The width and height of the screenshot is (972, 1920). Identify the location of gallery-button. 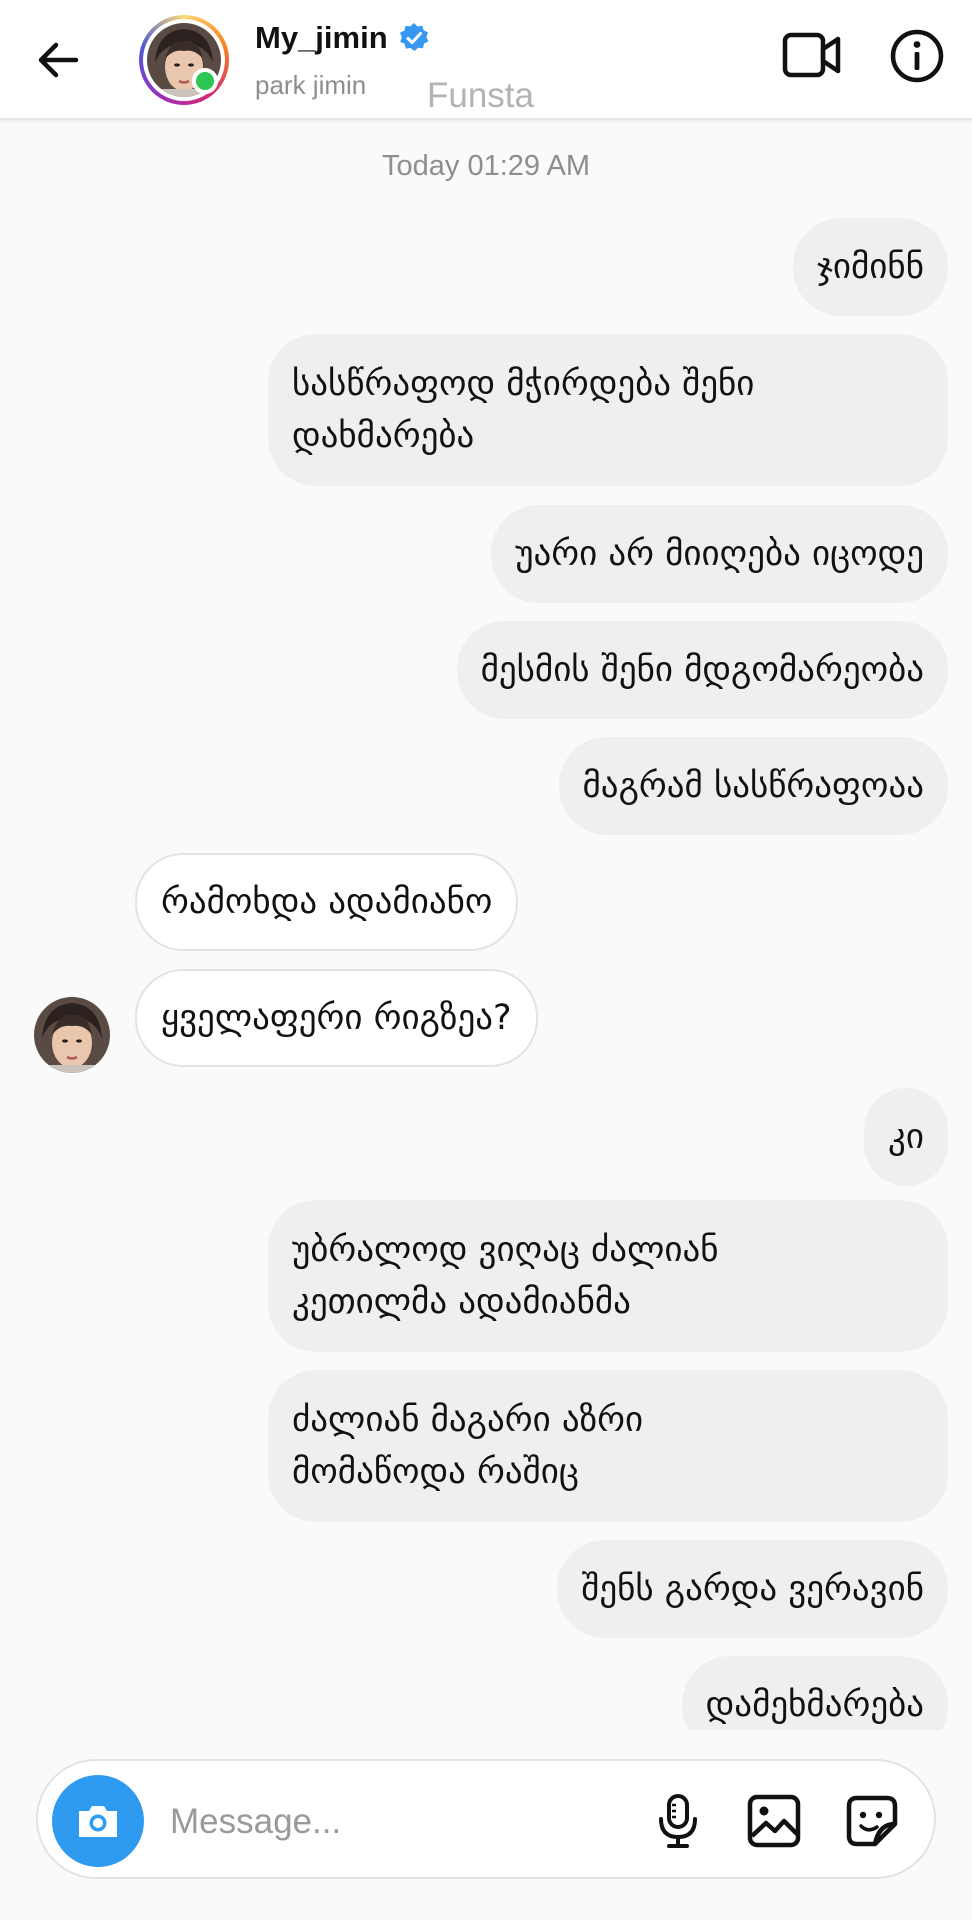
(774, 1821).